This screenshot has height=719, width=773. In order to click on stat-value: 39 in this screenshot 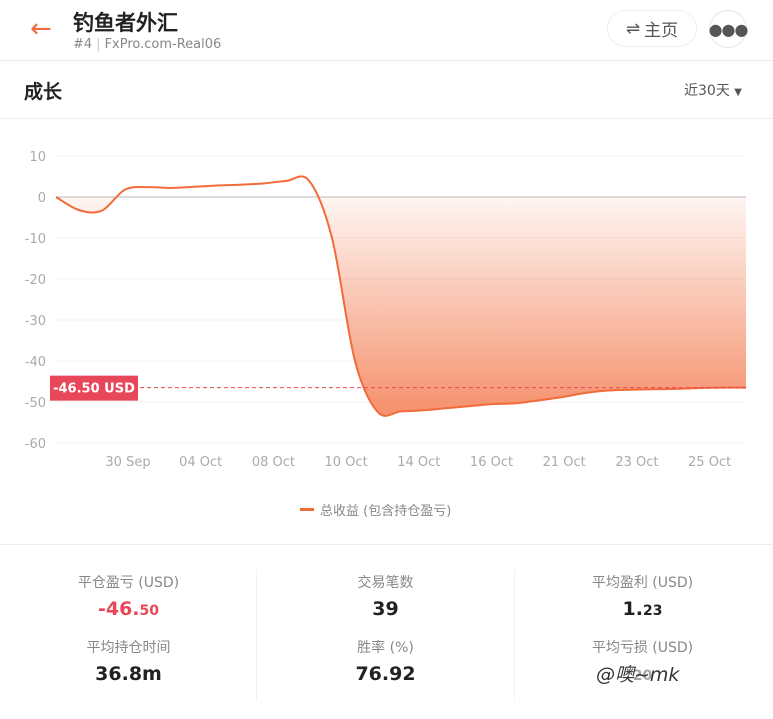, I will do `click(385, 609)`.